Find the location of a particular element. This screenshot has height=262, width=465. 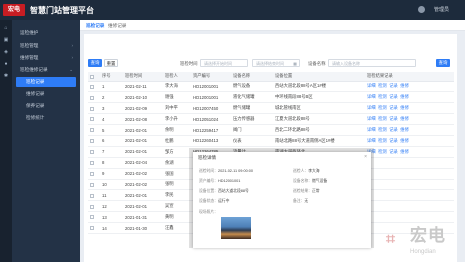

device-icon: ▣ is located at coordinates (6, 40).